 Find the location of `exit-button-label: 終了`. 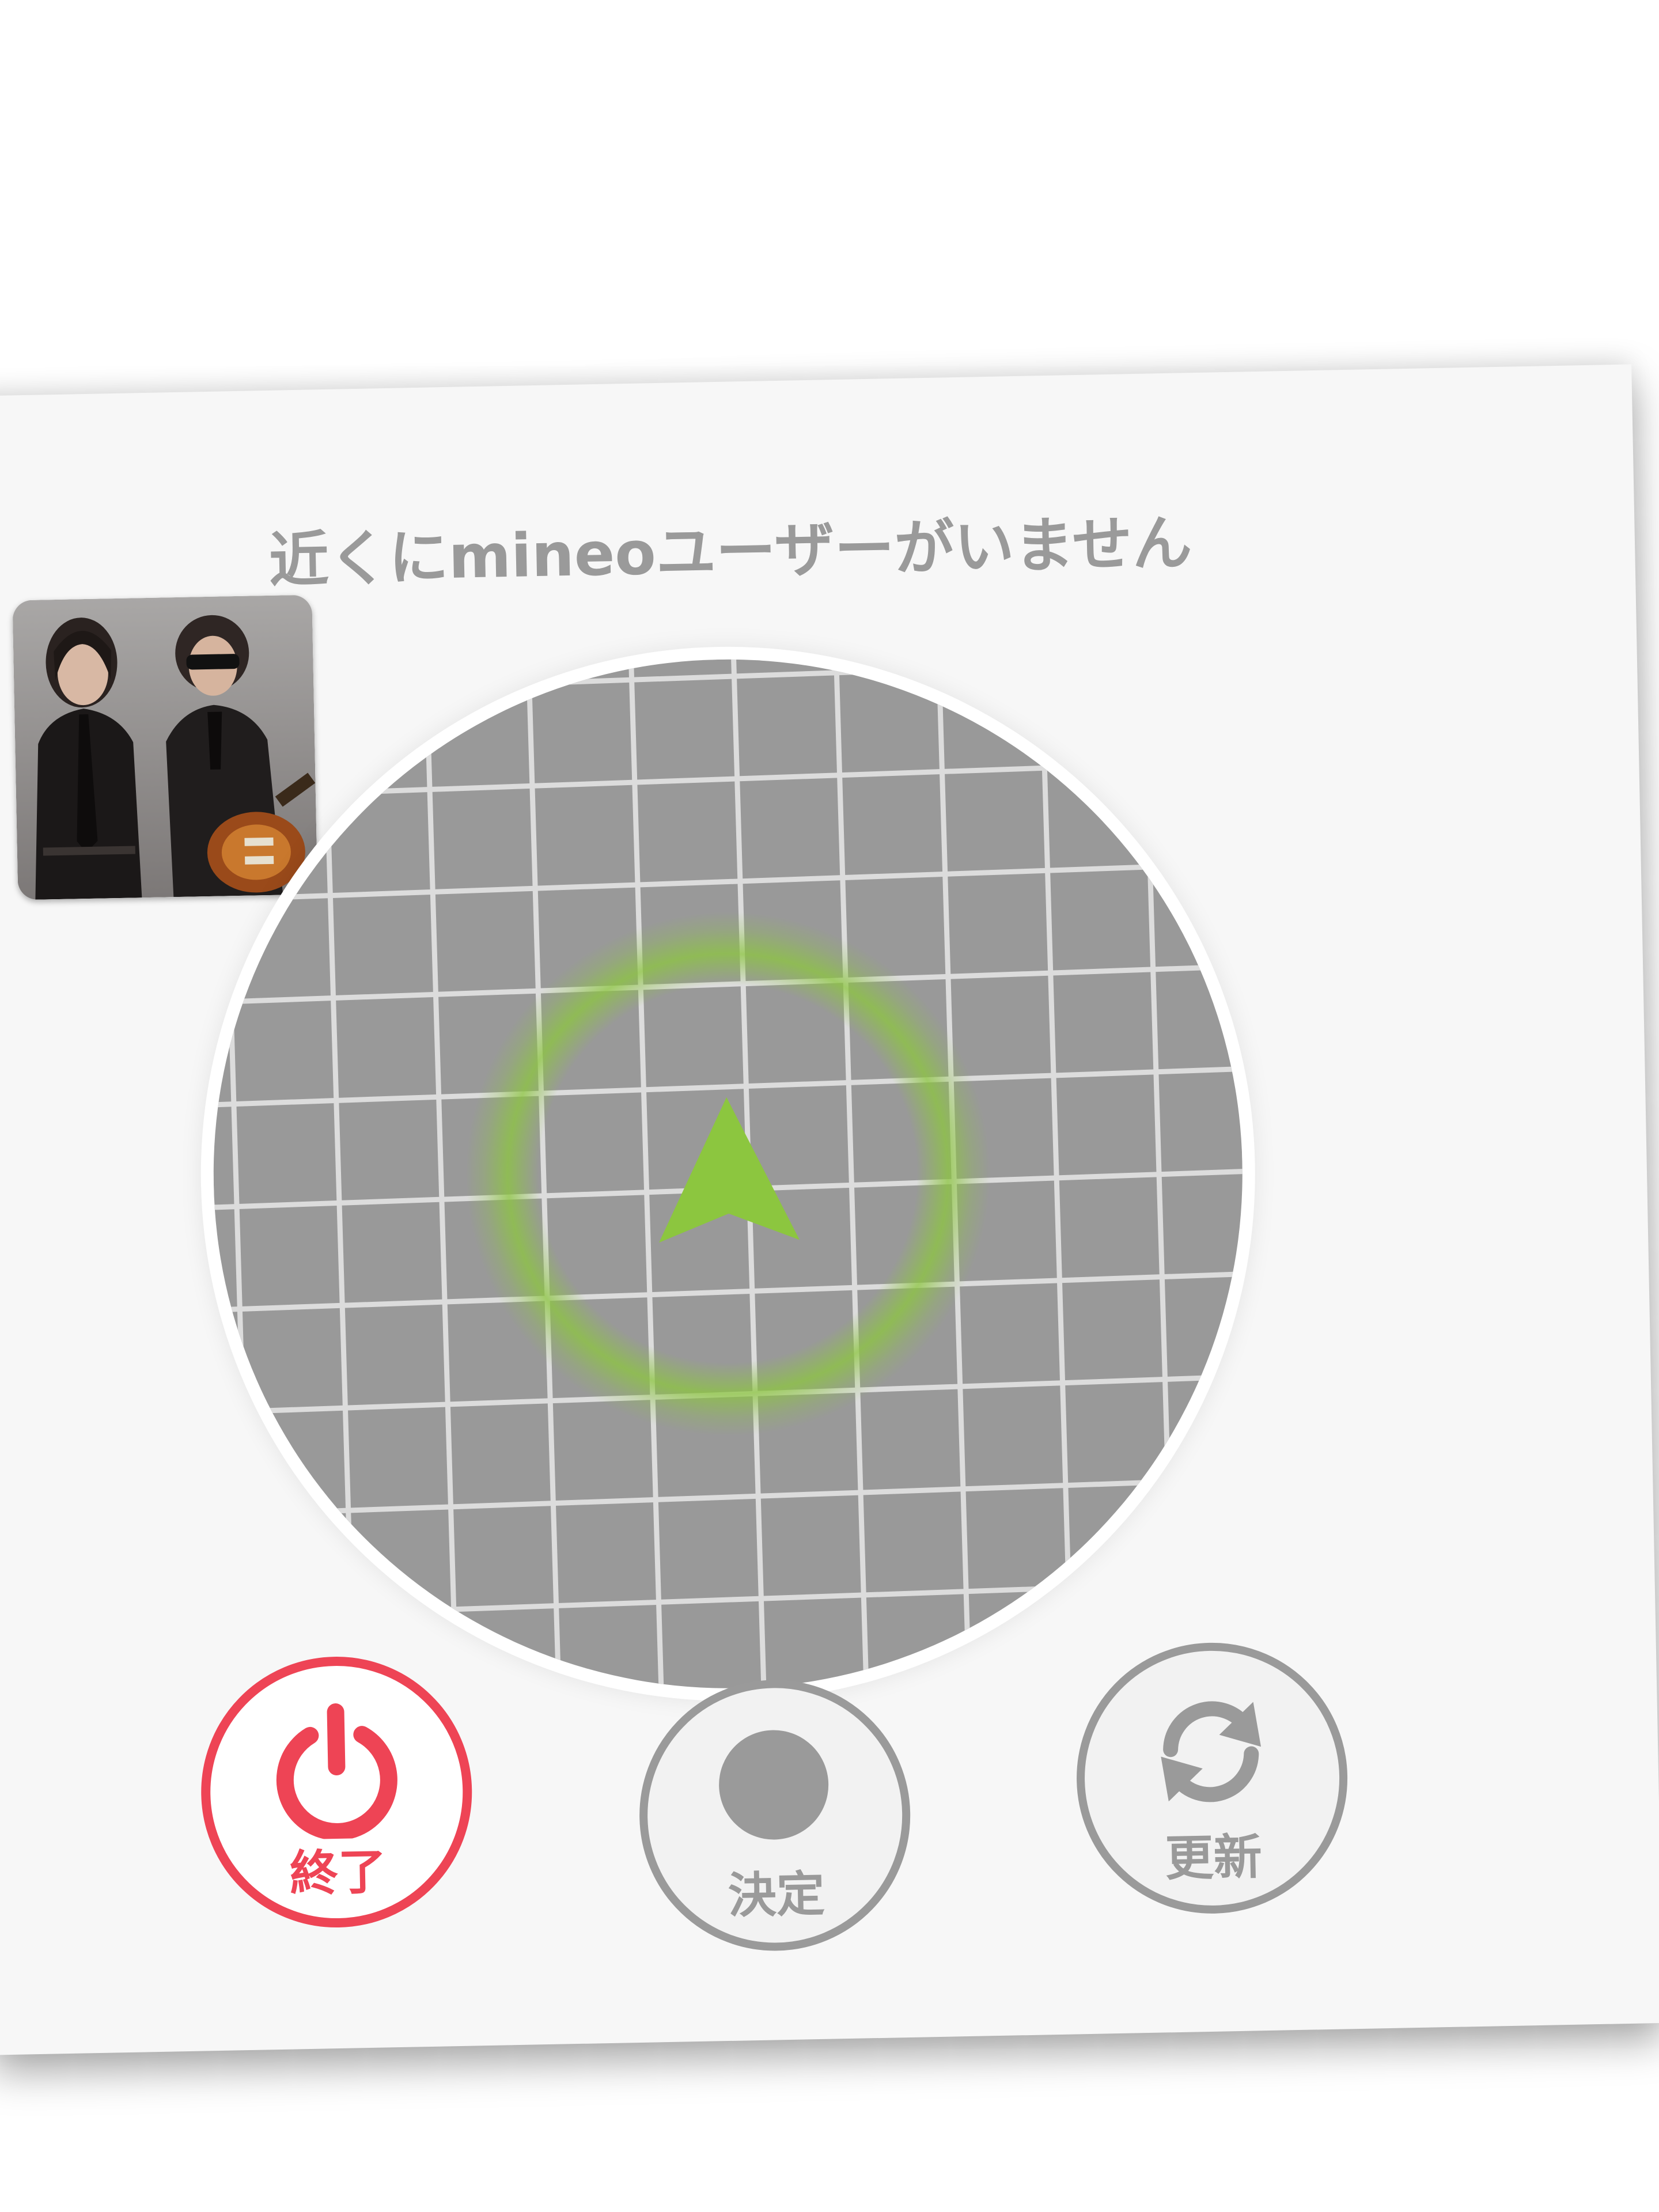

exit-button-label: 終了 is located at coordinates (338, 1872).